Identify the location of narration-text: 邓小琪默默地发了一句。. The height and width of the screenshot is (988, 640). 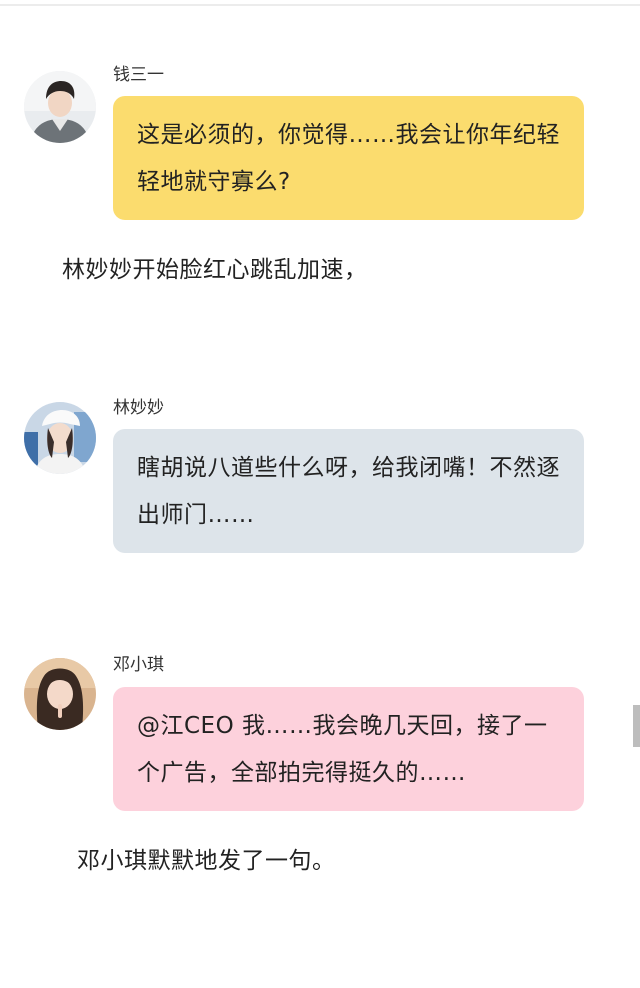
(206, 861).